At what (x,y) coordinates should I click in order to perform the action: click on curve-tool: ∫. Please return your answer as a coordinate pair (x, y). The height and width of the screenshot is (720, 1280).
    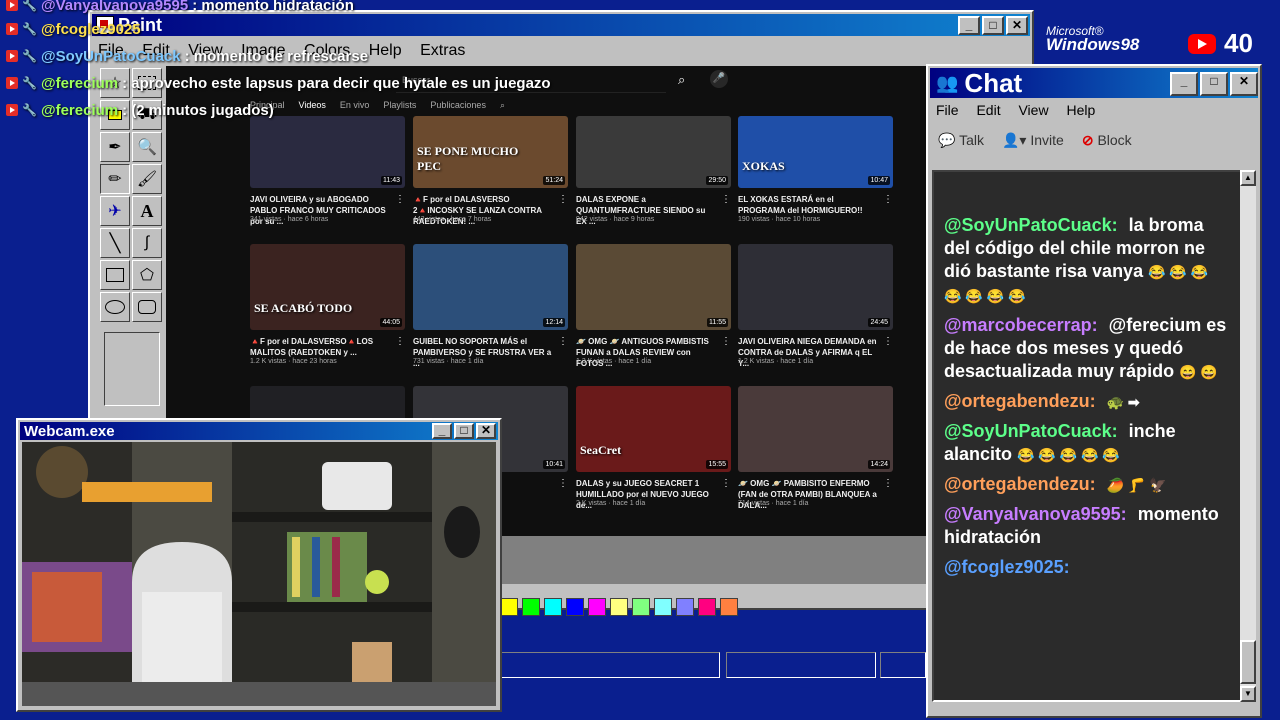
    Looking at the image, I should click on (147, 243).